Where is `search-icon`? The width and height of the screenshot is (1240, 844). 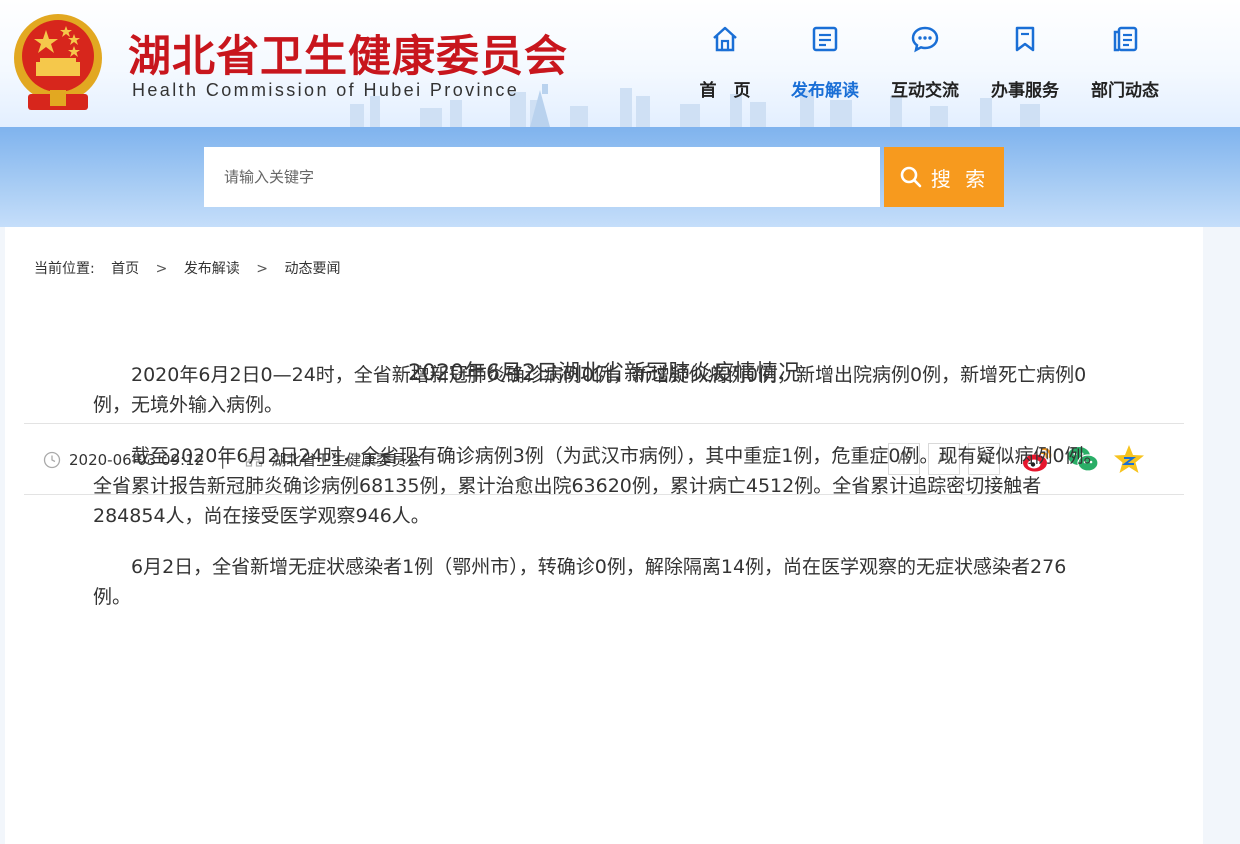
search-icon is located at coordinates (911, 177).